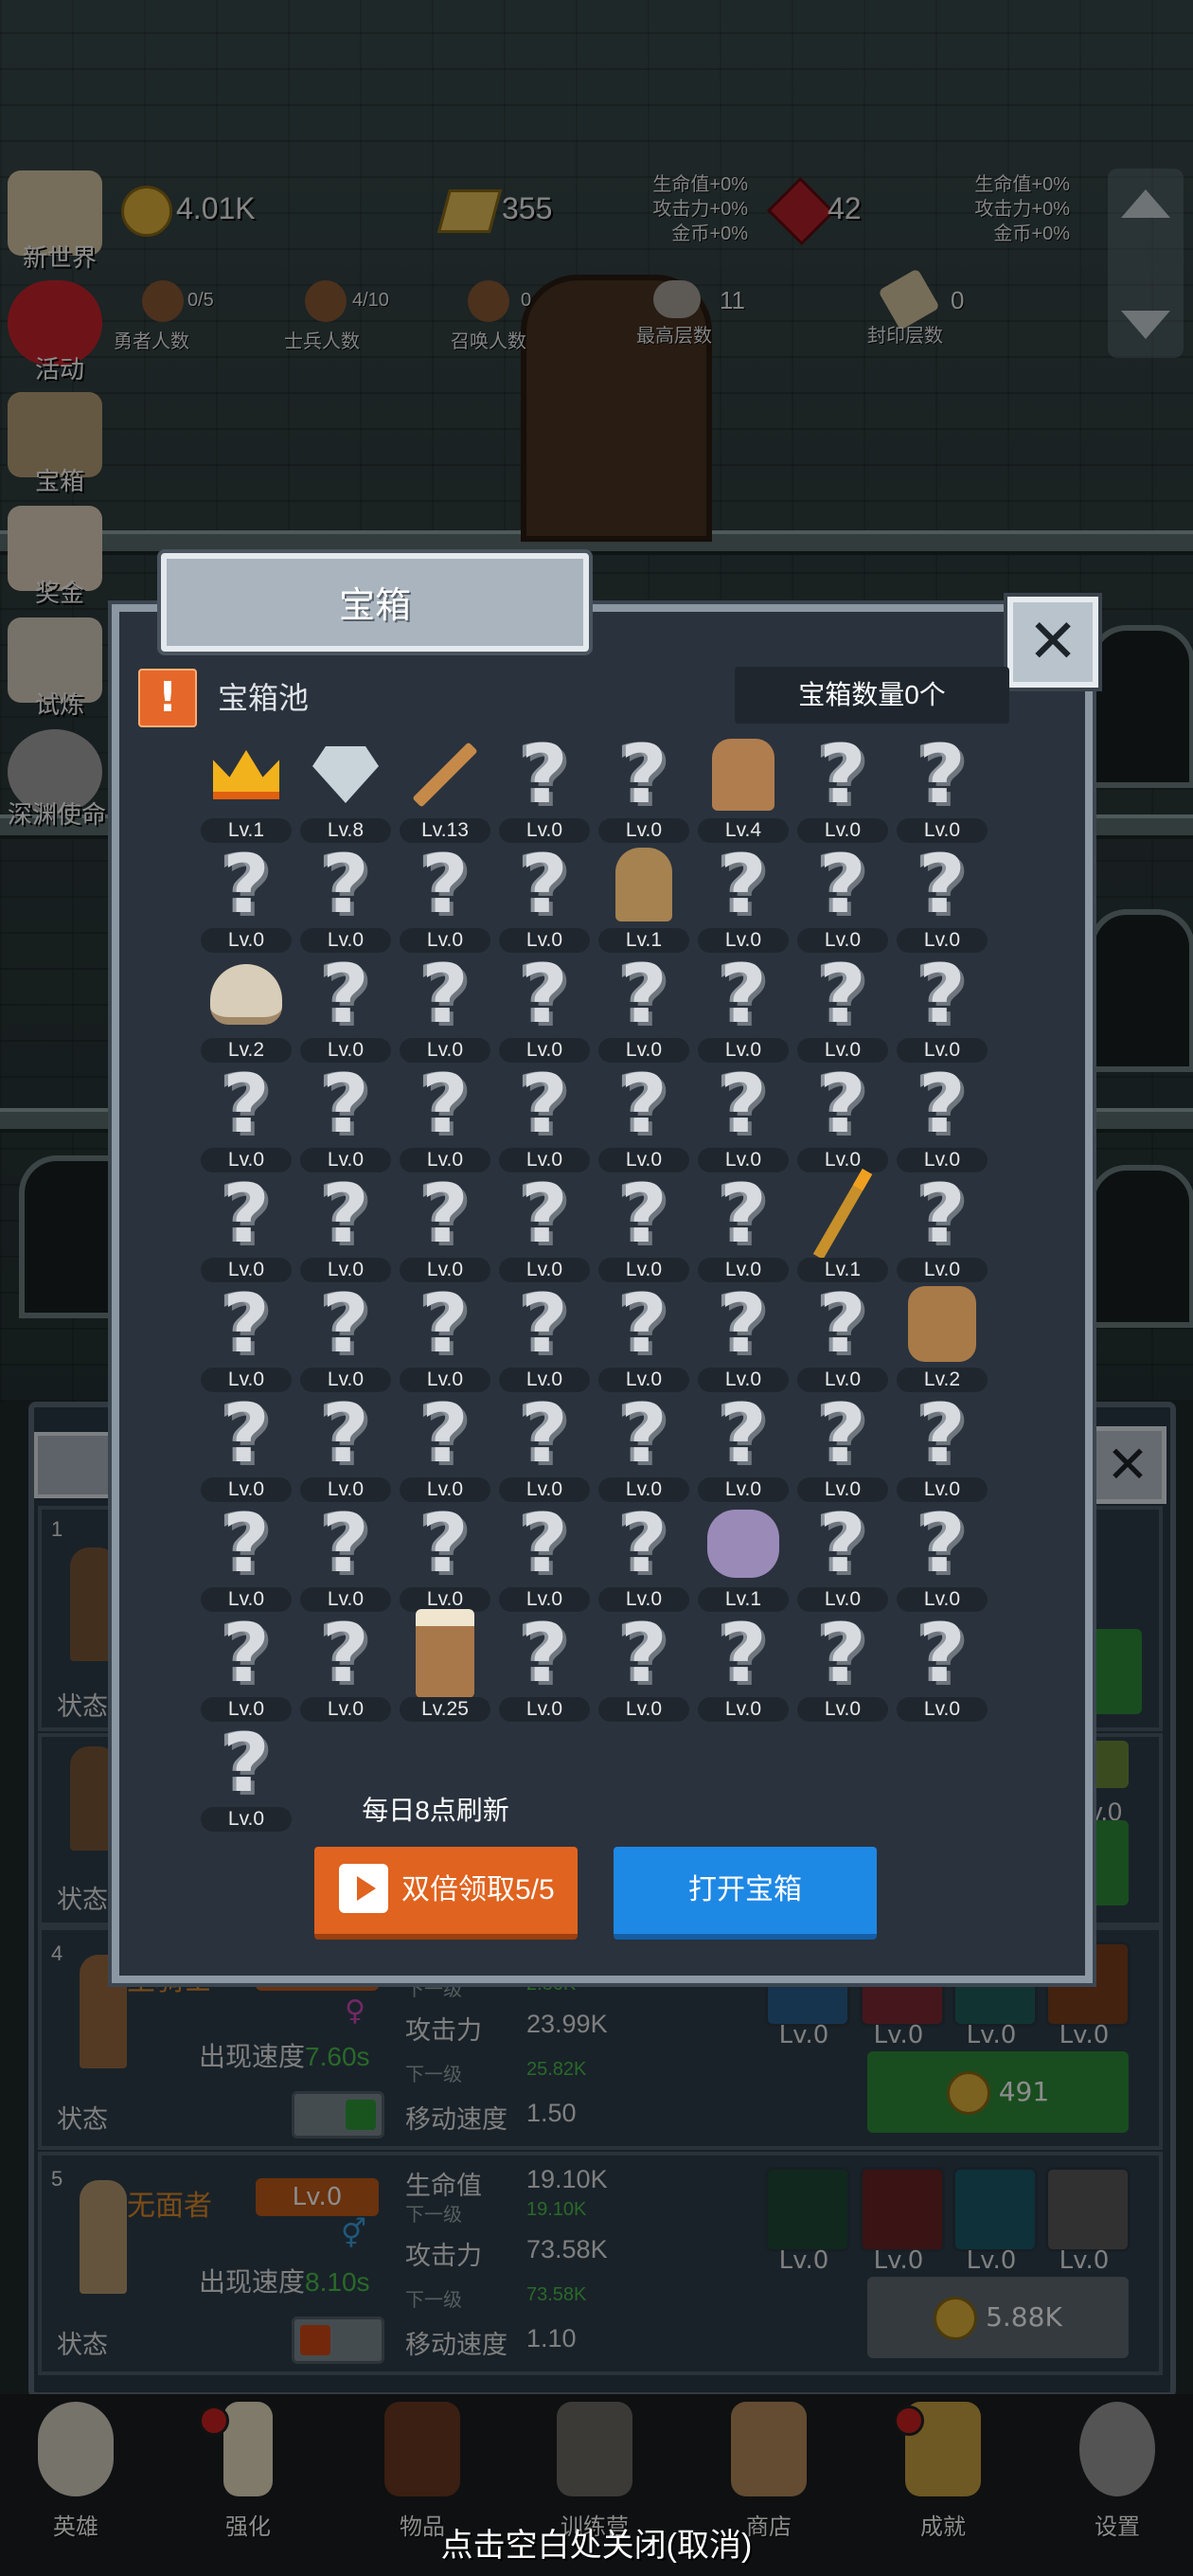 This screenshot has height=2576, width=1193. What do you see at coordinates (363, 1888) in the screenshot?
I see `video-icon` at bounding box center [363, 1888].